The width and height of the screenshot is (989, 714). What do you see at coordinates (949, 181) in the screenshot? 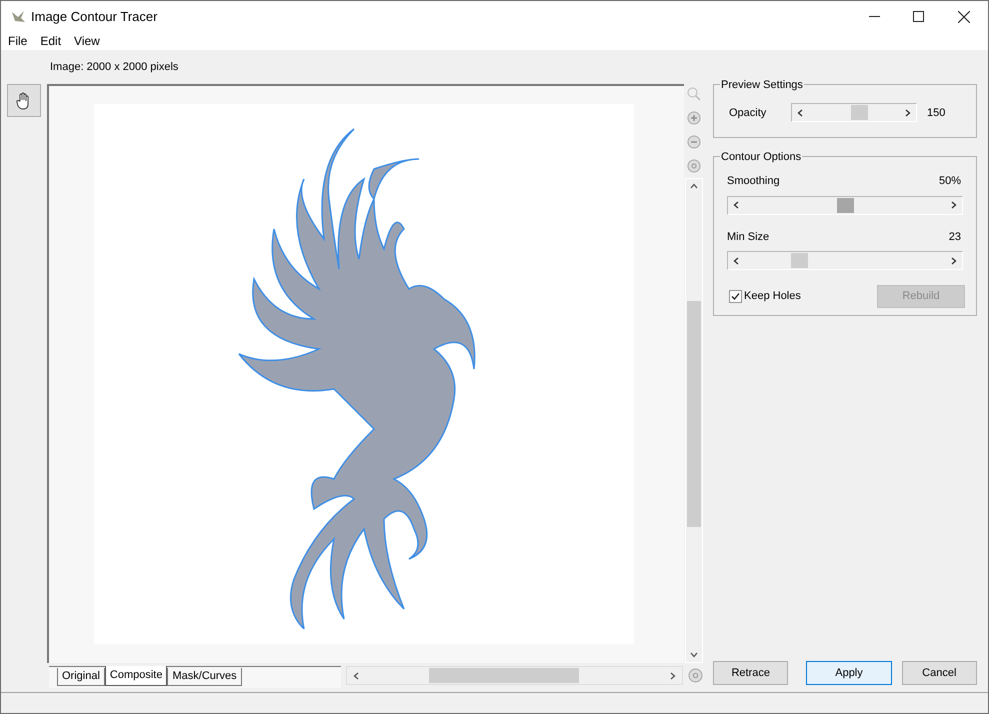
I see `slider-value: 50%` at bounding box center [949, 181].